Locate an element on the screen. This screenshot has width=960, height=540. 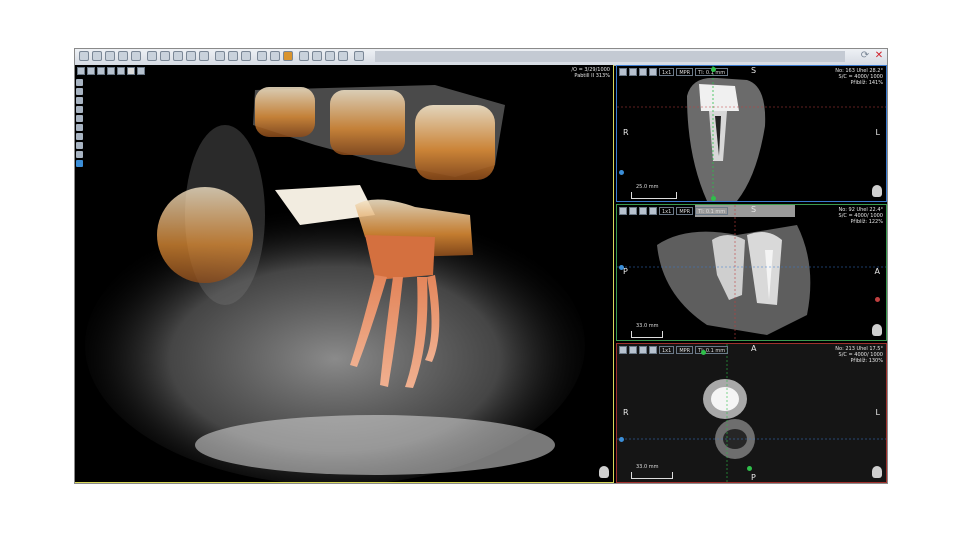
open-icon is located at coordinates (84, 56).